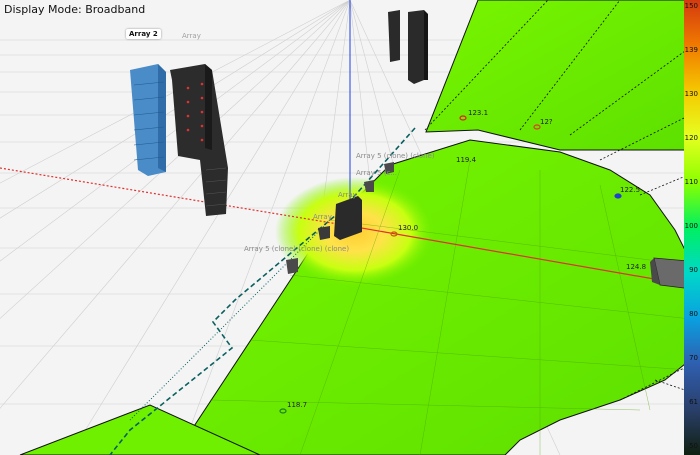 This screenshot has height=455, width=700. I want to click on scale-tick: 100, so click(691, 226).